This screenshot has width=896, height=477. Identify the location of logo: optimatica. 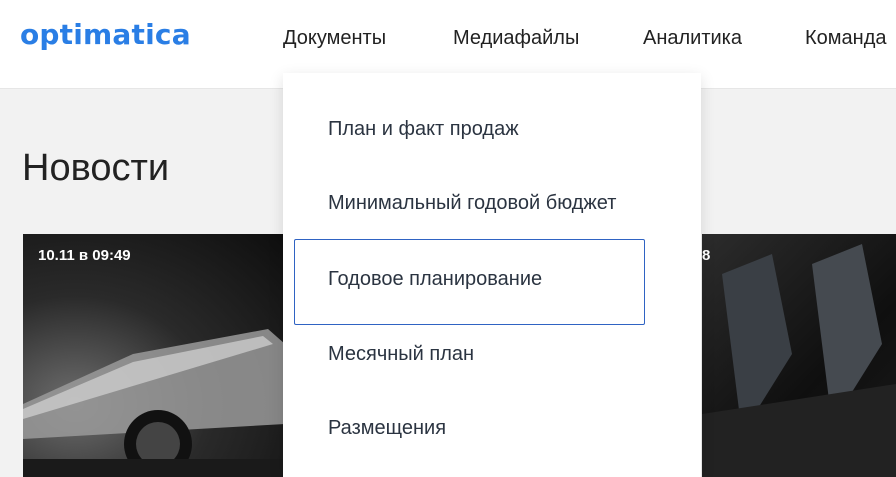
(105, 34).